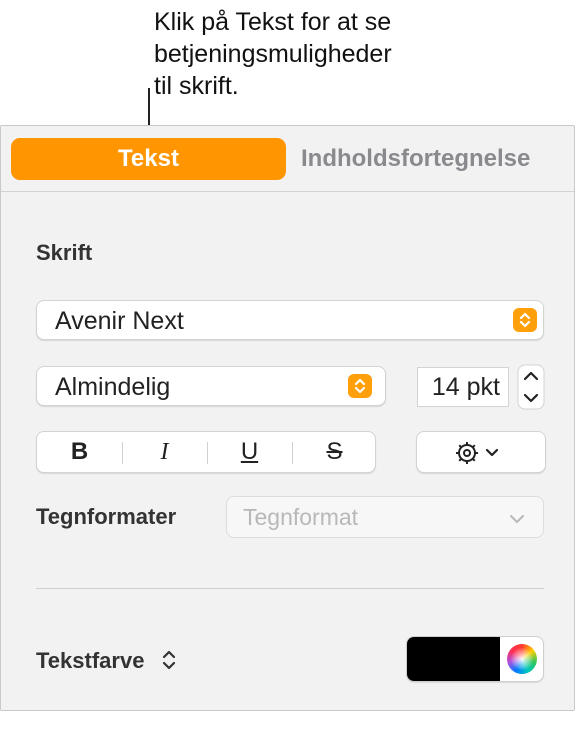  I want to click on callout-line-1: Klik på Tekst for at se, so click(273, 22).